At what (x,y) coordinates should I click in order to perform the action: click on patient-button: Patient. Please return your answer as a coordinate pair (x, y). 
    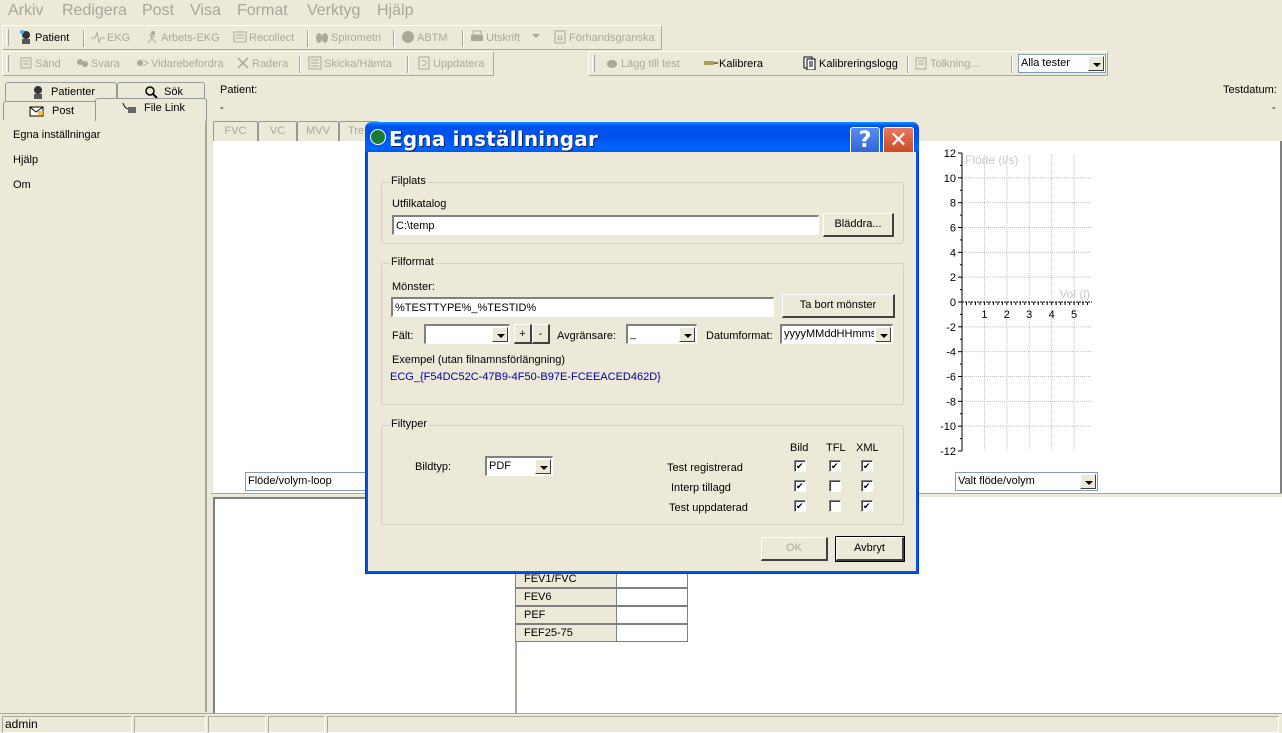
    Looking at the image, I should click on (44, 38).